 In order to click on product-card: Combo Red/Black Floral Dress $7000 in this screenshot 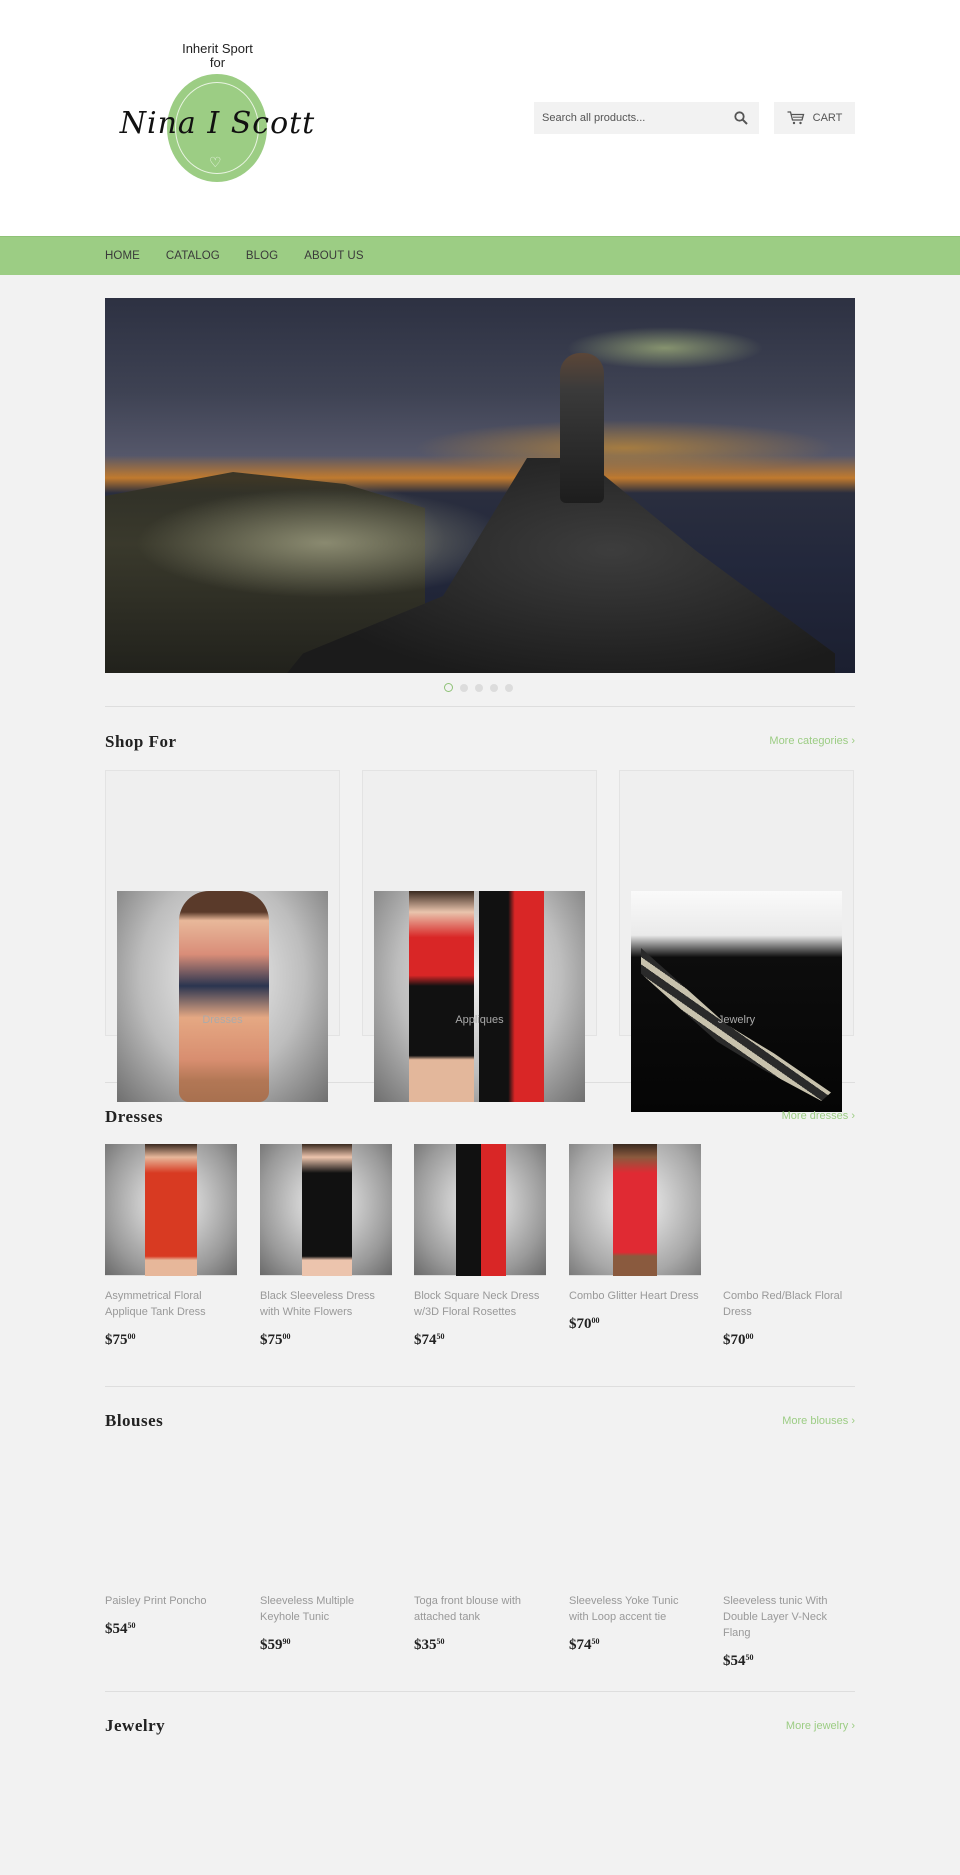, I will do `click(789, 1246)`.